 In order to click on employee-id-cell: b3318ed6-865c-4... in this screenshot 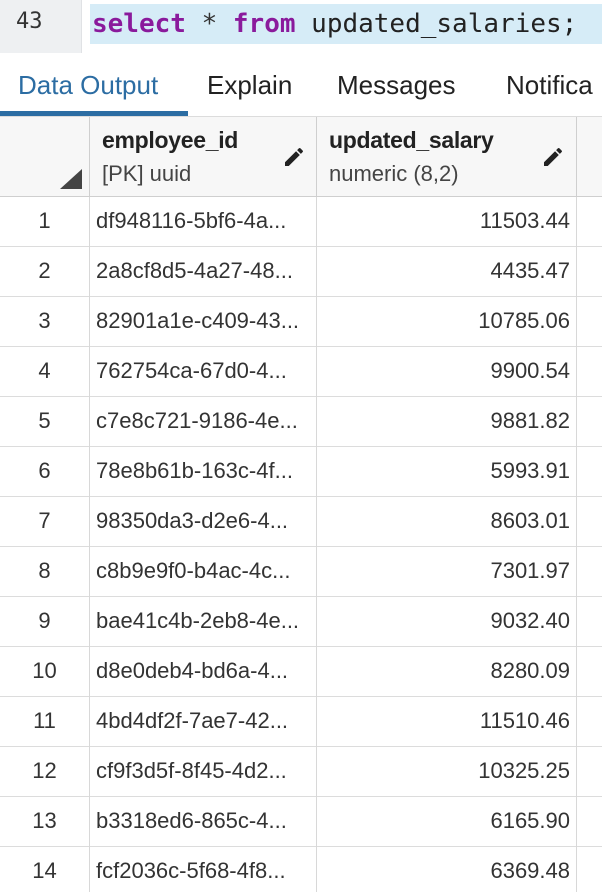, I will do `click(203, 822)`.